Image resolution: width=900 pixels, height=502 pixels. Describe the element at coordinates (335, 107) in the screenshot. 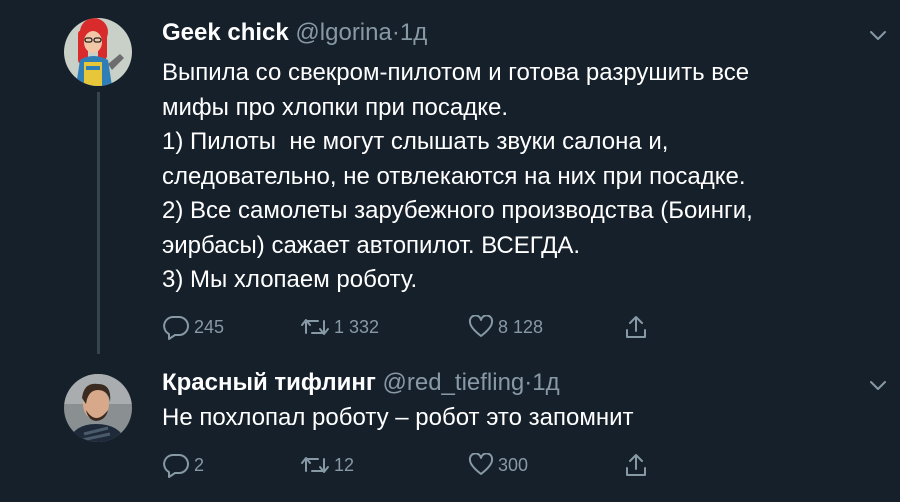

I see `tweet-text-line: мифы про хлопки при посадке.` at that location.